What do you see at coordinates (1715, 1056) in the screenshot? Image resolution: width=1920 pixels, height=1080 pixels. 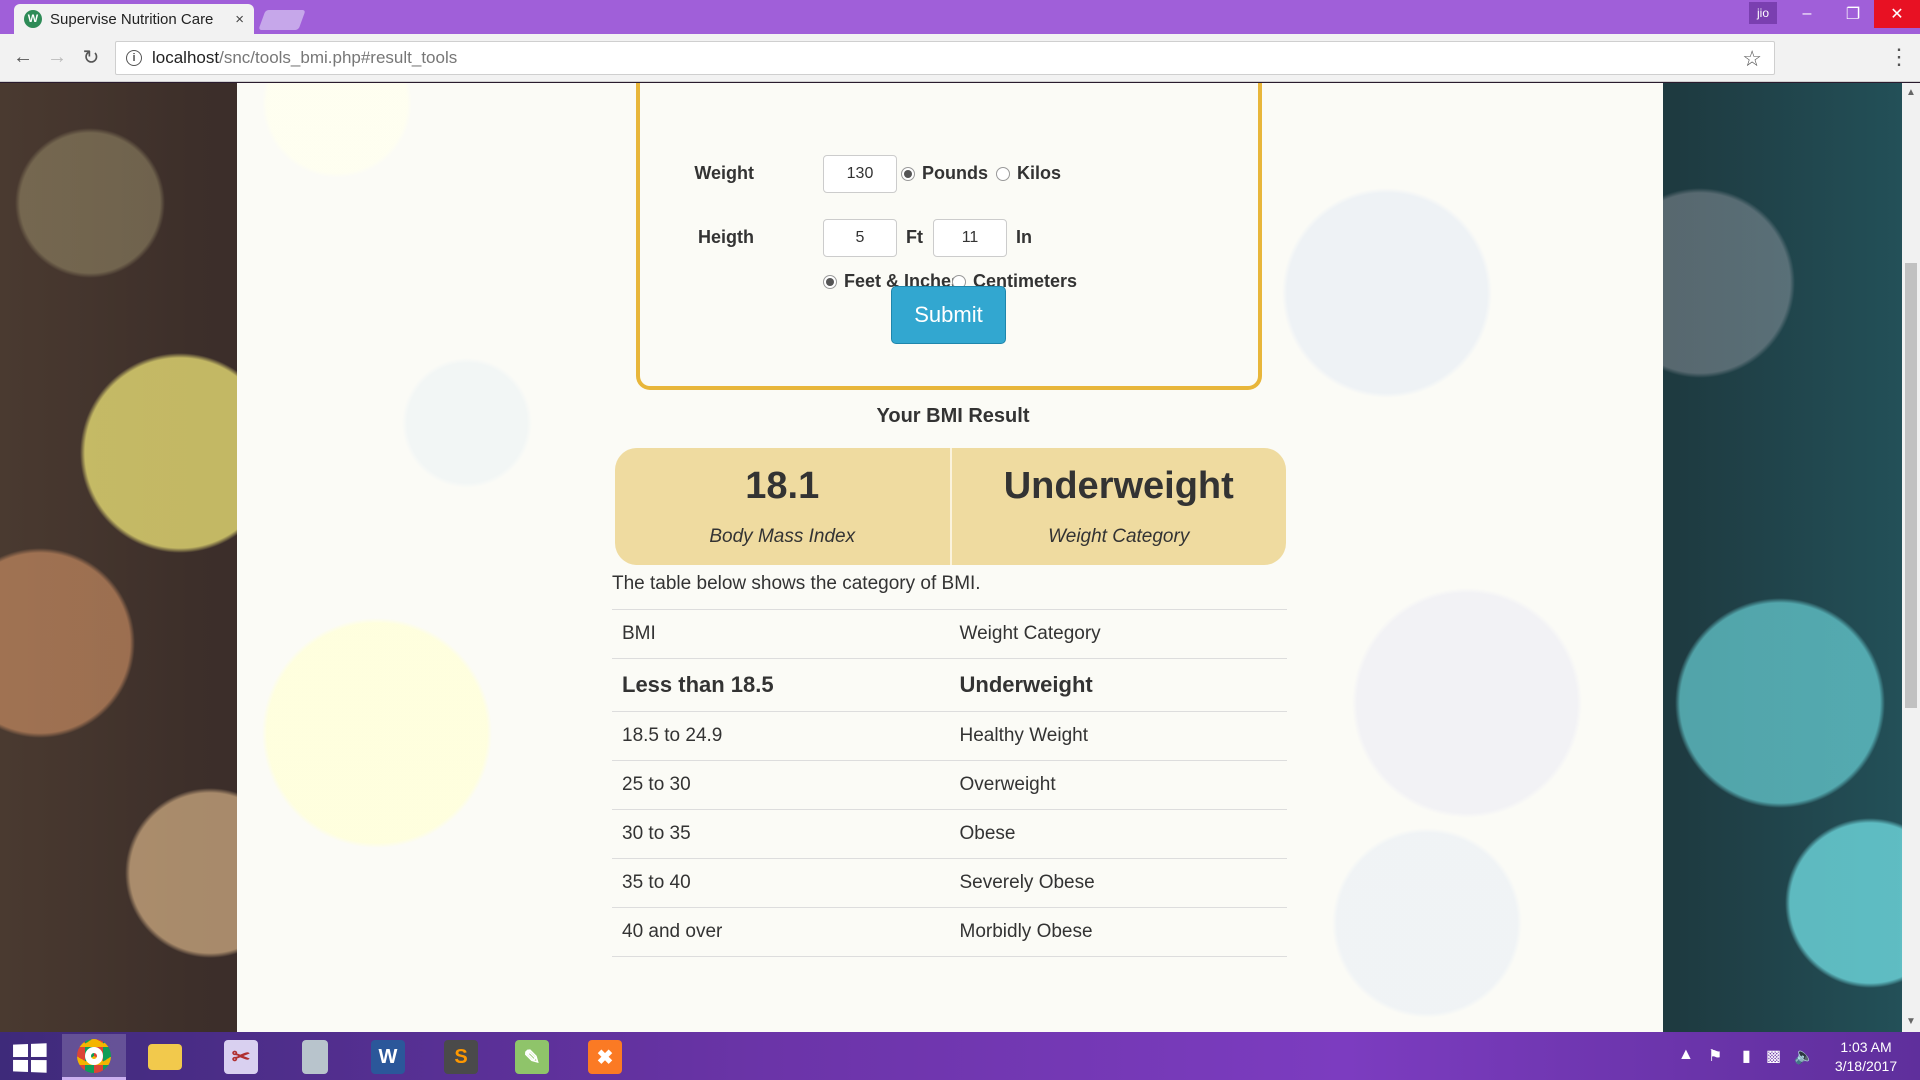 I see `action-center-flag-icon: ⚑` at bounding box center [1715, 1056].